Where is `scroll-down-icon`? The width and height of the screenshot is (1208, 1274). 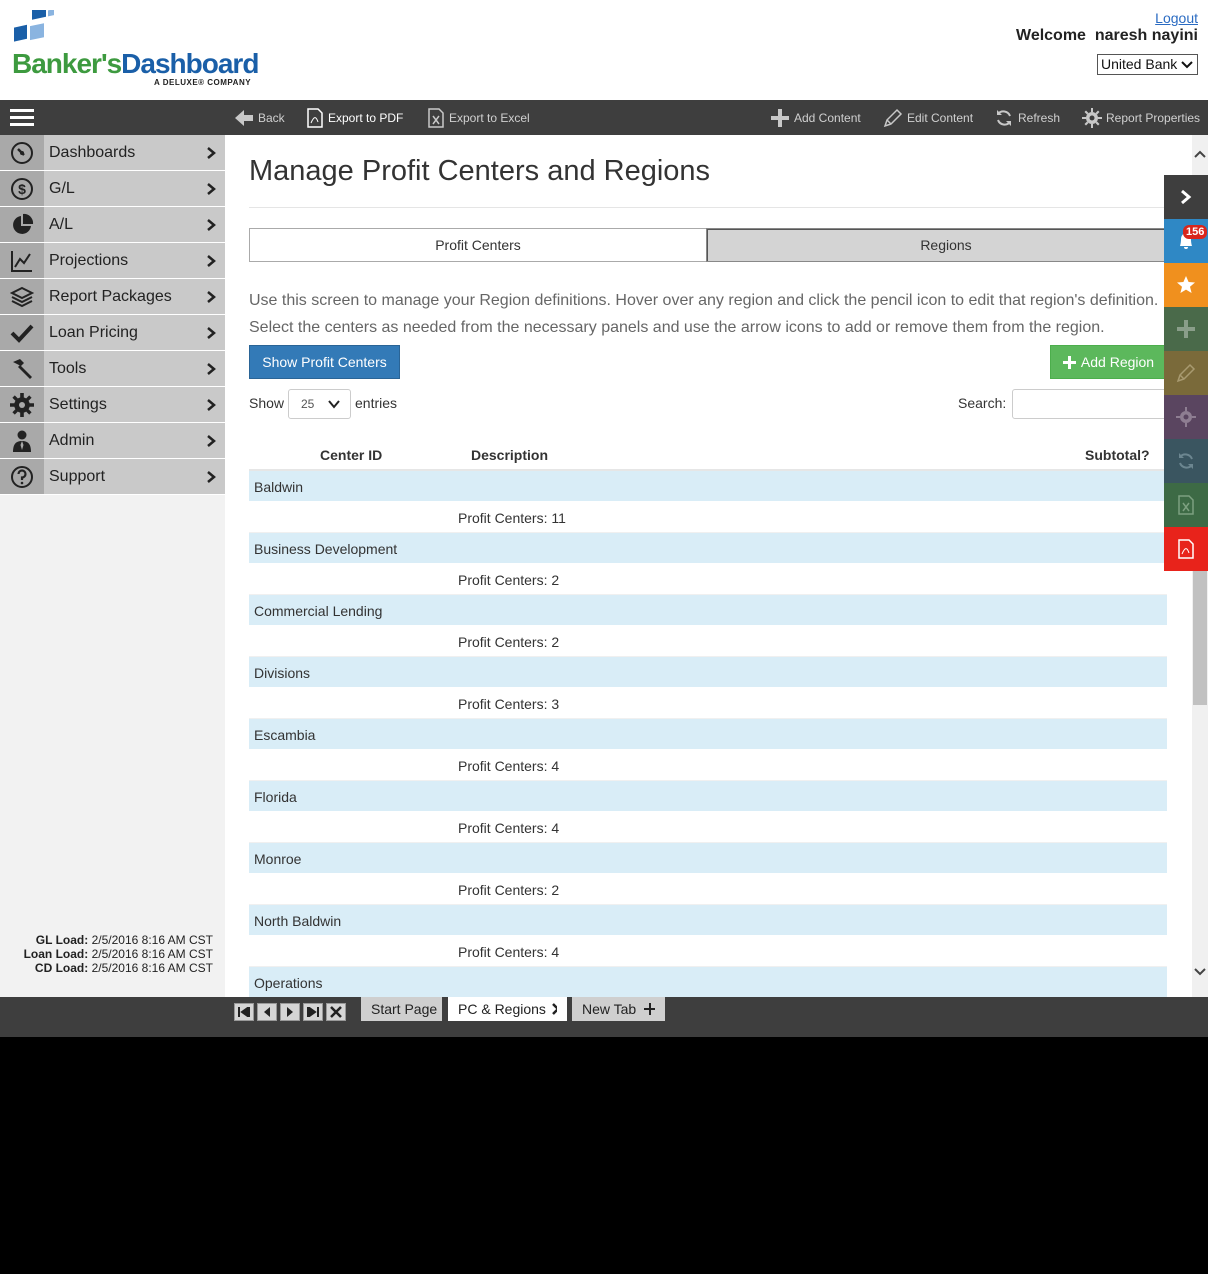
scroll-down-icon is located at coordinates (1200, 972).